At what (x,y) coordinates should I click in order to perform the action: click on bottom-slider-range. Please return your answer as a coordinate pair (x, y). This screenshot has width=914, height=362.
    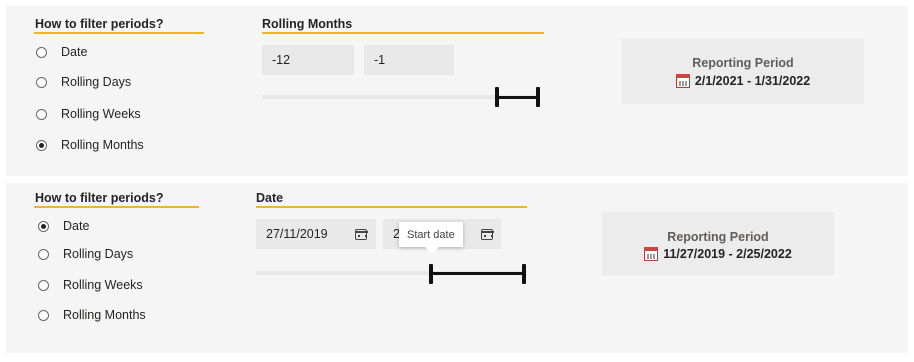
    Looking at the image, I should click on (478, 273).